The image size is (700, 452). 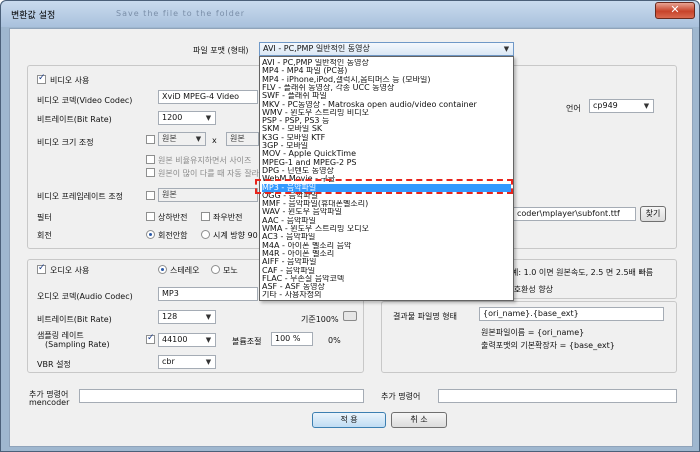 I want to click on format-option: 기타 - 사용자정의, so click(x=386, y=295).